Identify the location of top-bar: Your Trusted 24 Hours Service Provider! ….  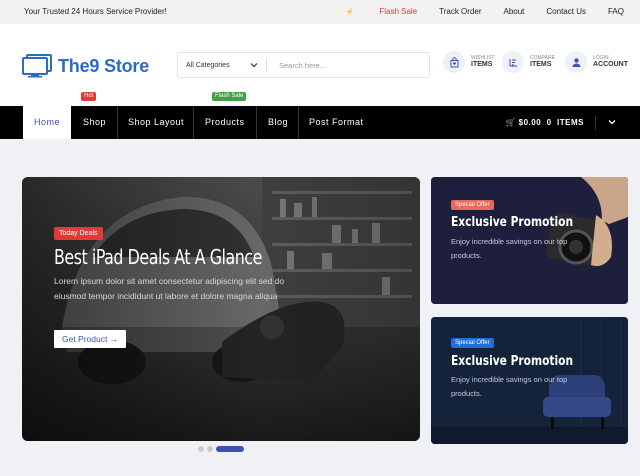
(320, 12).